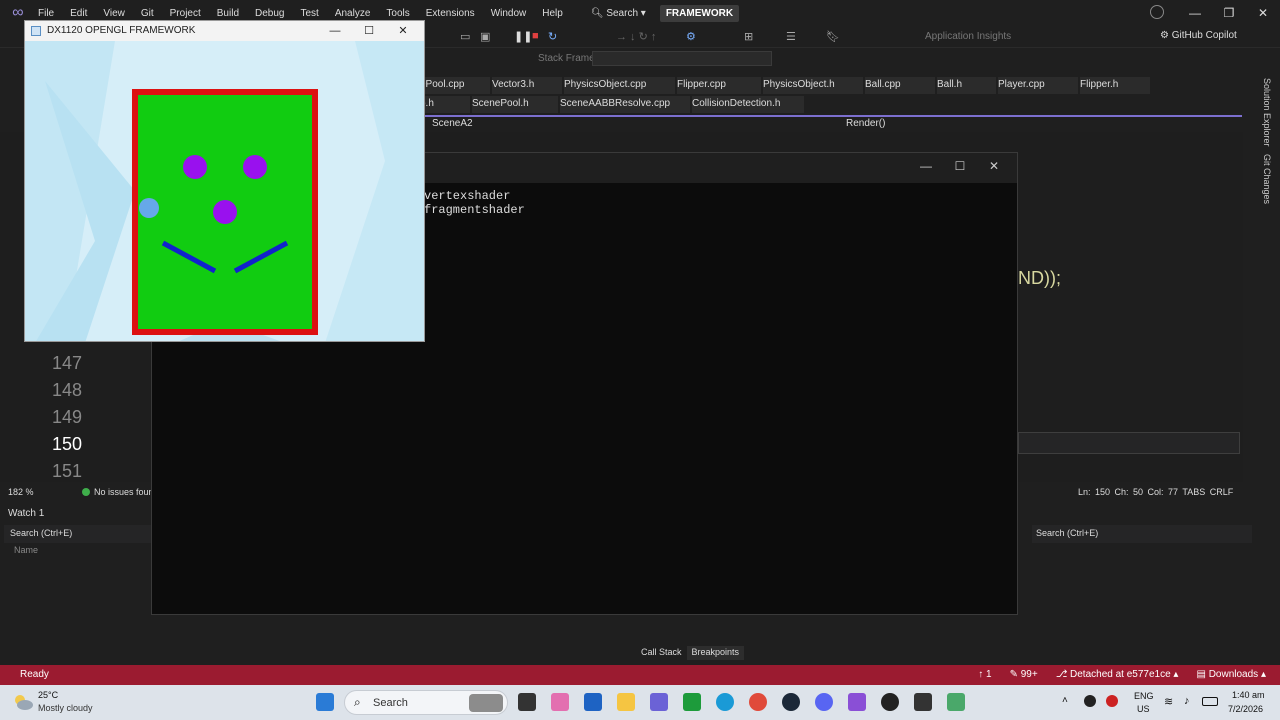 This screenshot has height=720, width=1280. Describe the element at coordinates (865, 123) in the screenshot. I see `member-dropdown: Render()` at that location.